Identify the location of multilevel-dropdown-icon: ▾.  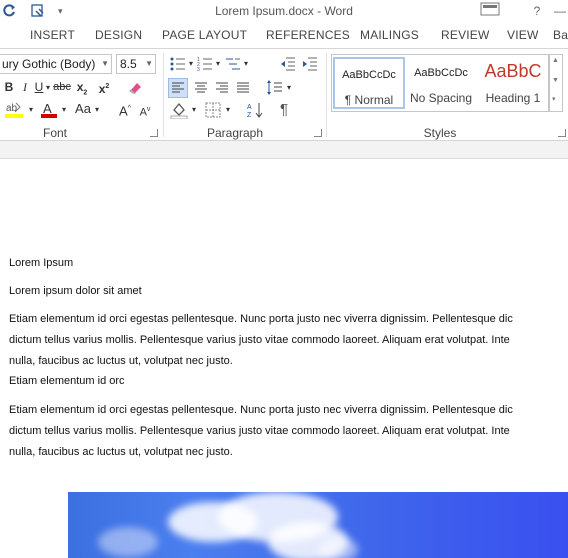
(246, 64).